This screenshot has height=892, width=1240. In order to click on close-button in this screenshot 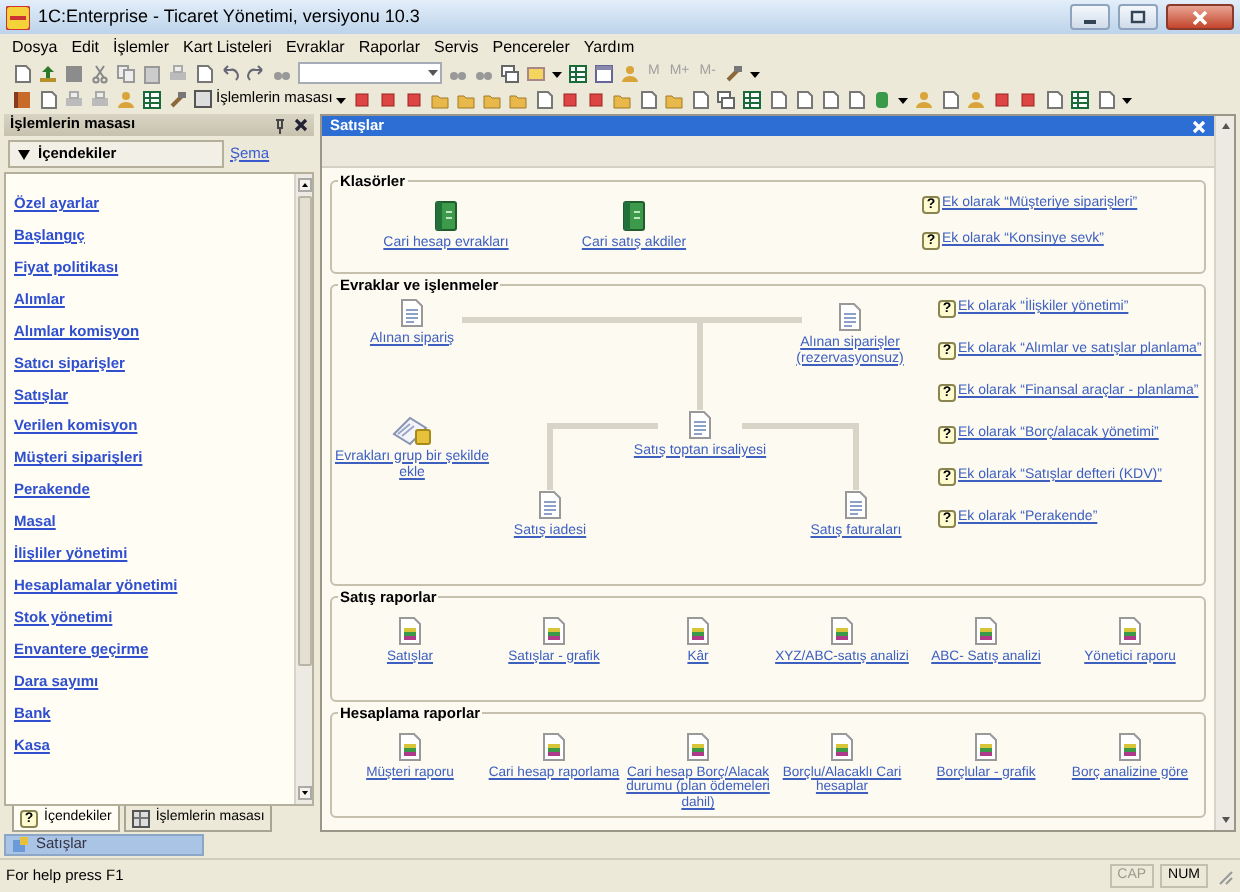, I will do `click(1200, 17)`.